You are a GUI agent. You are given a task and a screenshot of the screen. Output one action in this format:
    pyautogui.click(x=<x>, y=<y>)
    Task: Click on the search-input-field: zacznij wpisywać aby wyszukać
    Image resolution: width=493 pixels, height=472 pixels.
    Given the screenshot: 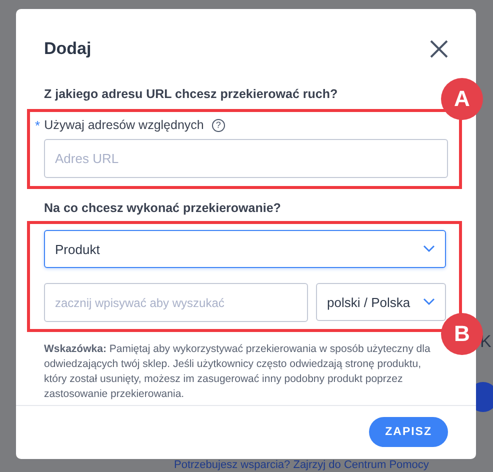 What is the action you would take?
    pyautogui.click(x=176, y=302)
    